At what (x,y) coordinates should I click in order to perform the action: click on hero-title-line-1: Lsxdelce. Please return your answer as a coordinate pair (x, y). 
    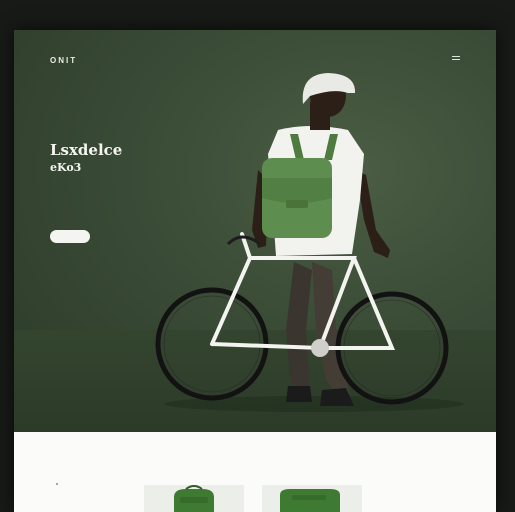
    Looking at the image, I should click on (86, 150).